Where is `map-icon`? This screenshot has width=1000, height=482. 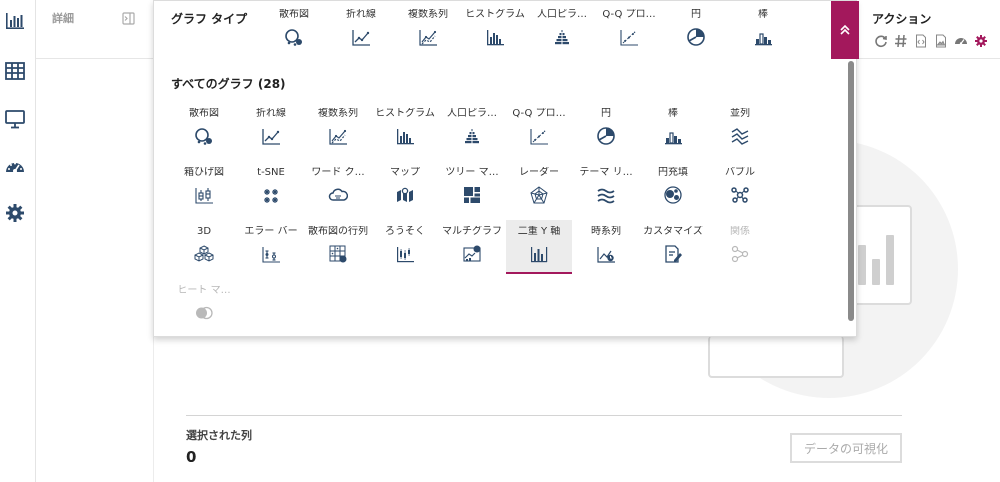
map-icon is located at coordinates (405, 195).